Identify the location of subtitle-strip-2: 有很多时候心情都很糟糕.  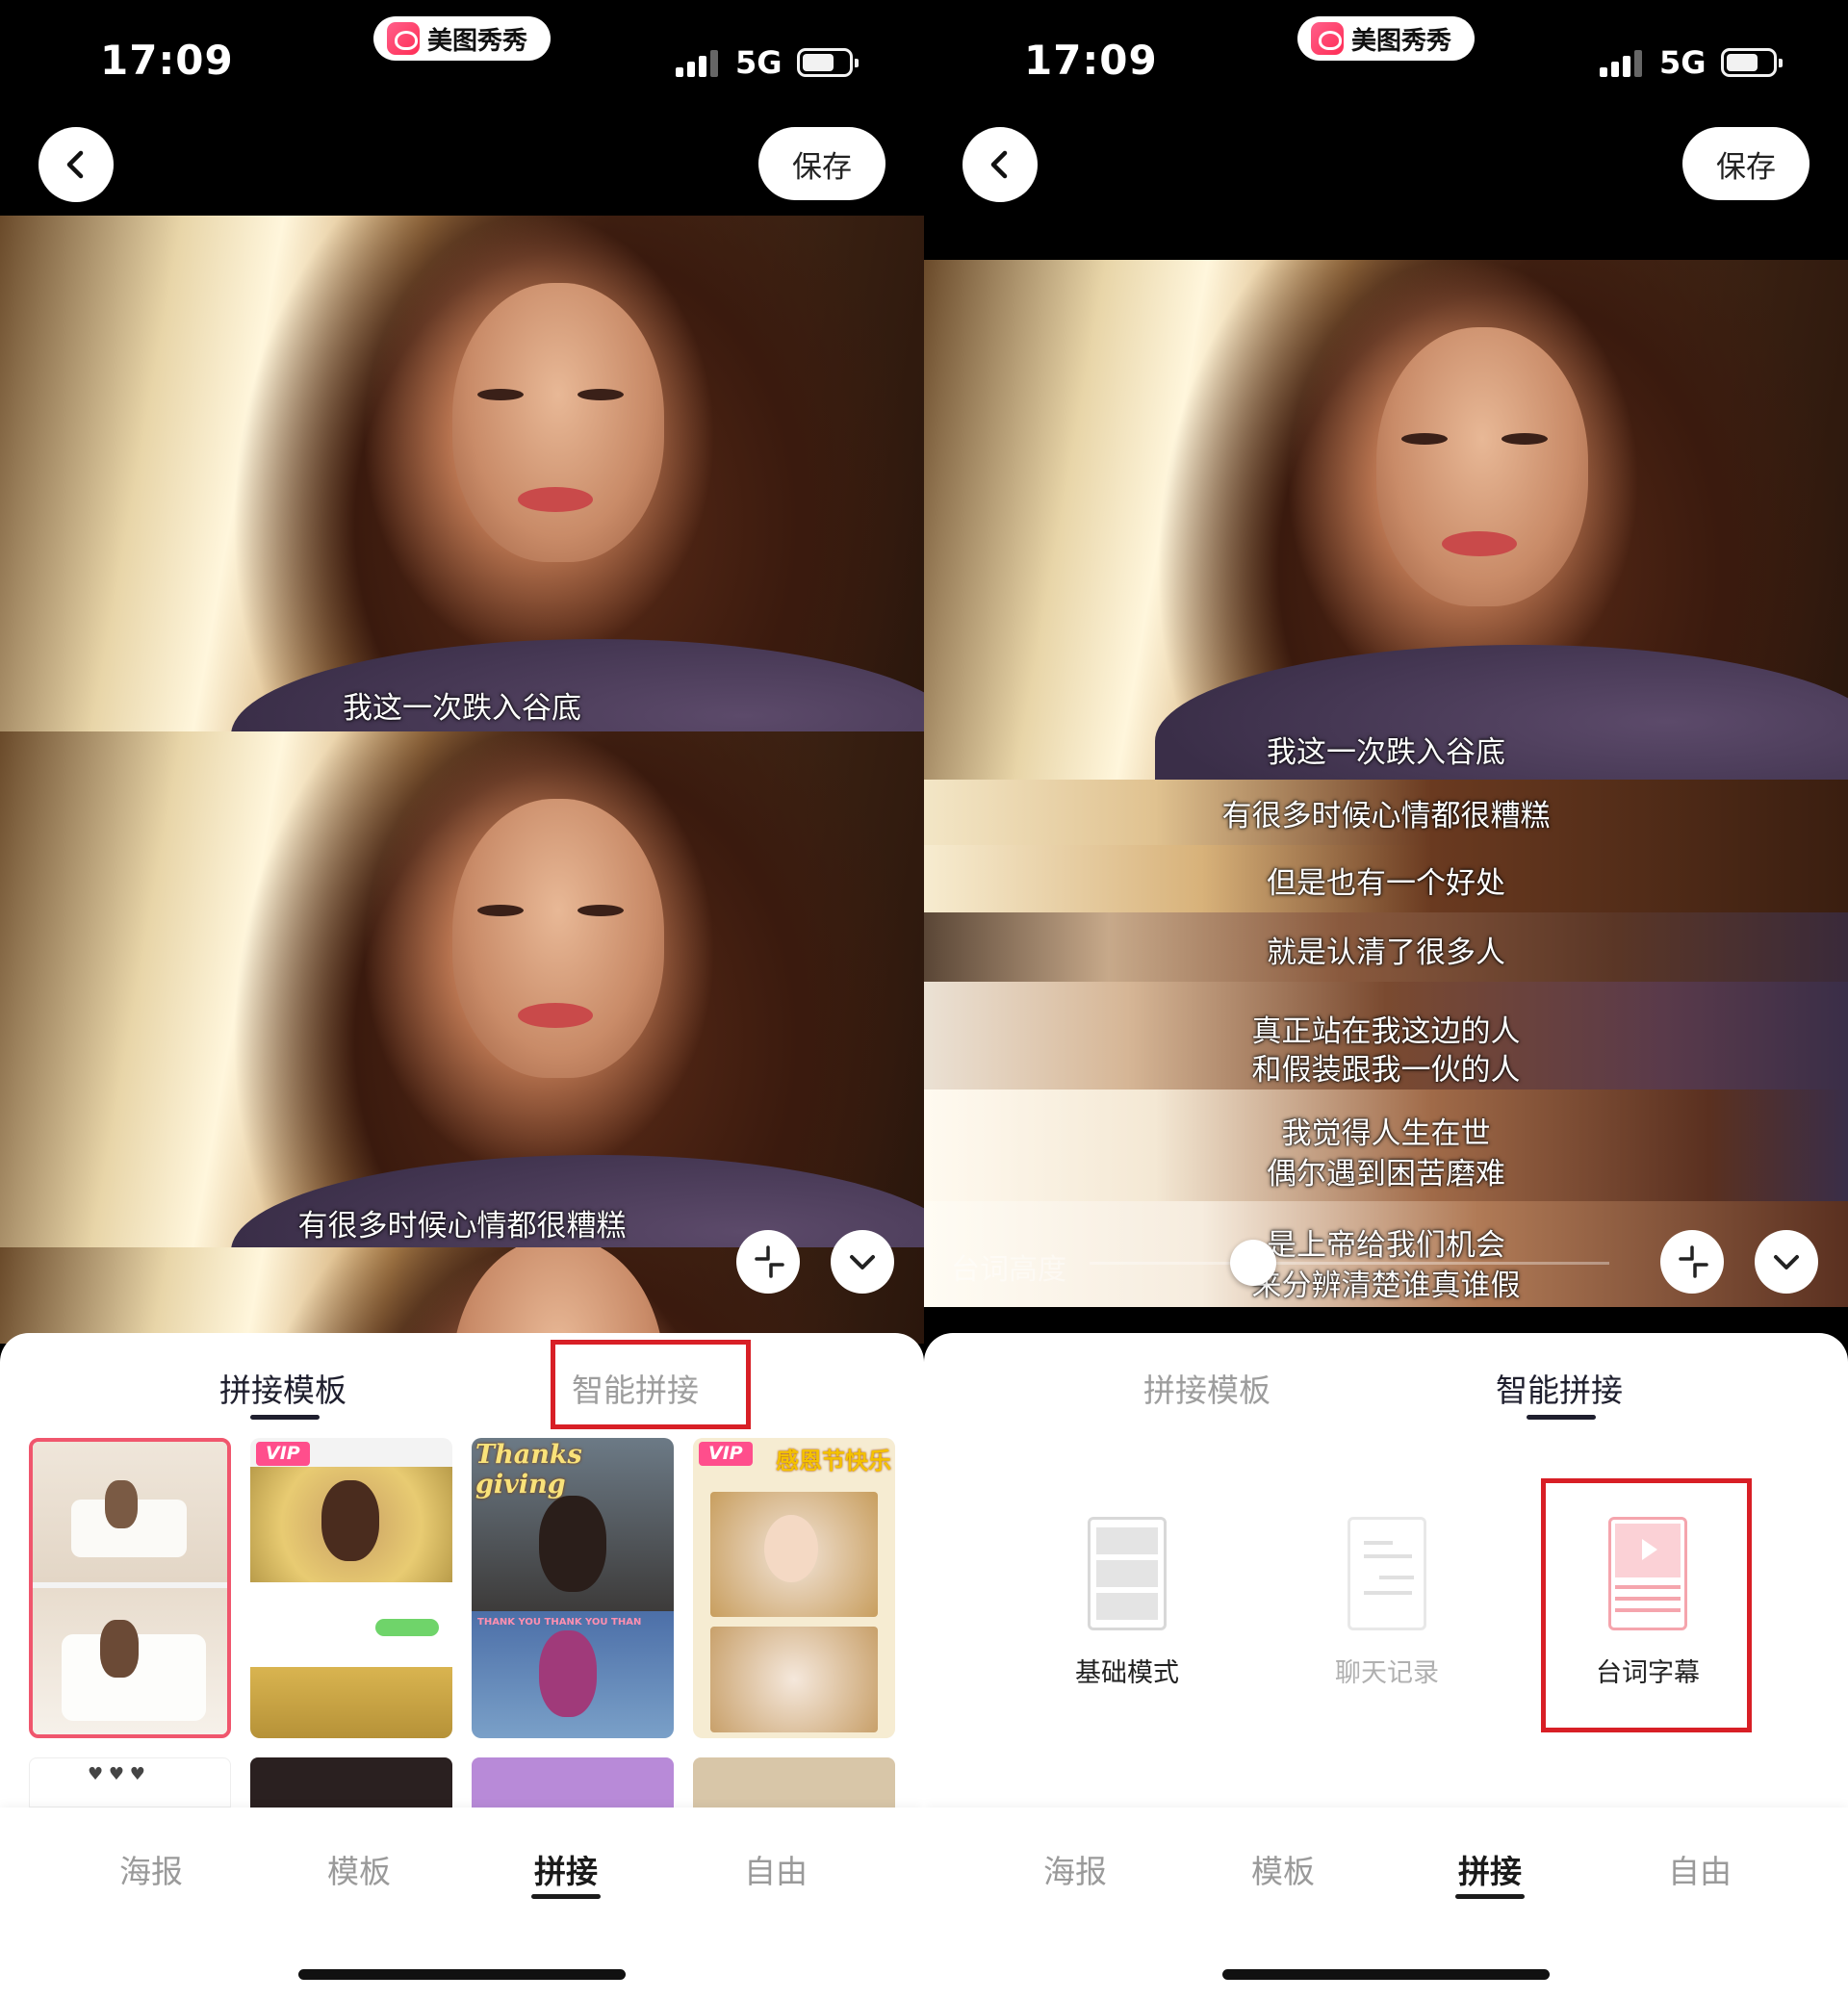
(1386, 812).